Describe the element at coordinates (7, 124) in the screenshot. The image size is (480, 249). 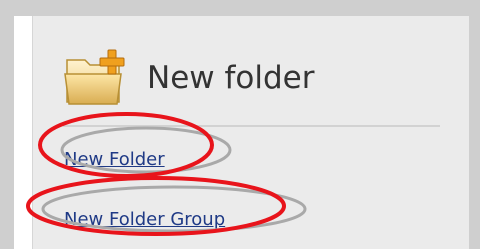
I see `left-frame` at that location.